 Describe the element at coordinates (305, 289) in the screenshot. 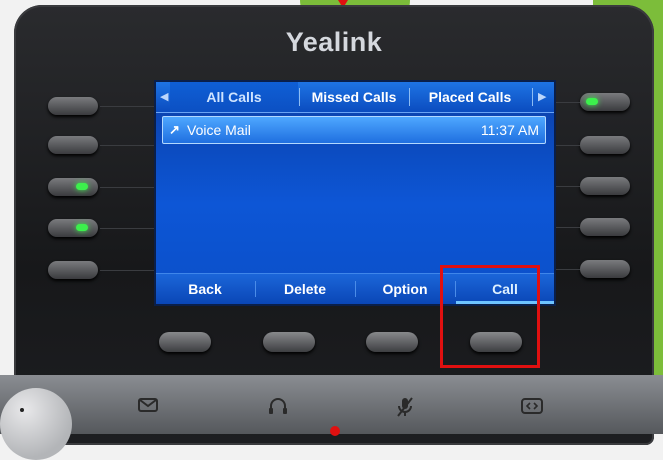

I see `softkey-delete: Delete` at that location.